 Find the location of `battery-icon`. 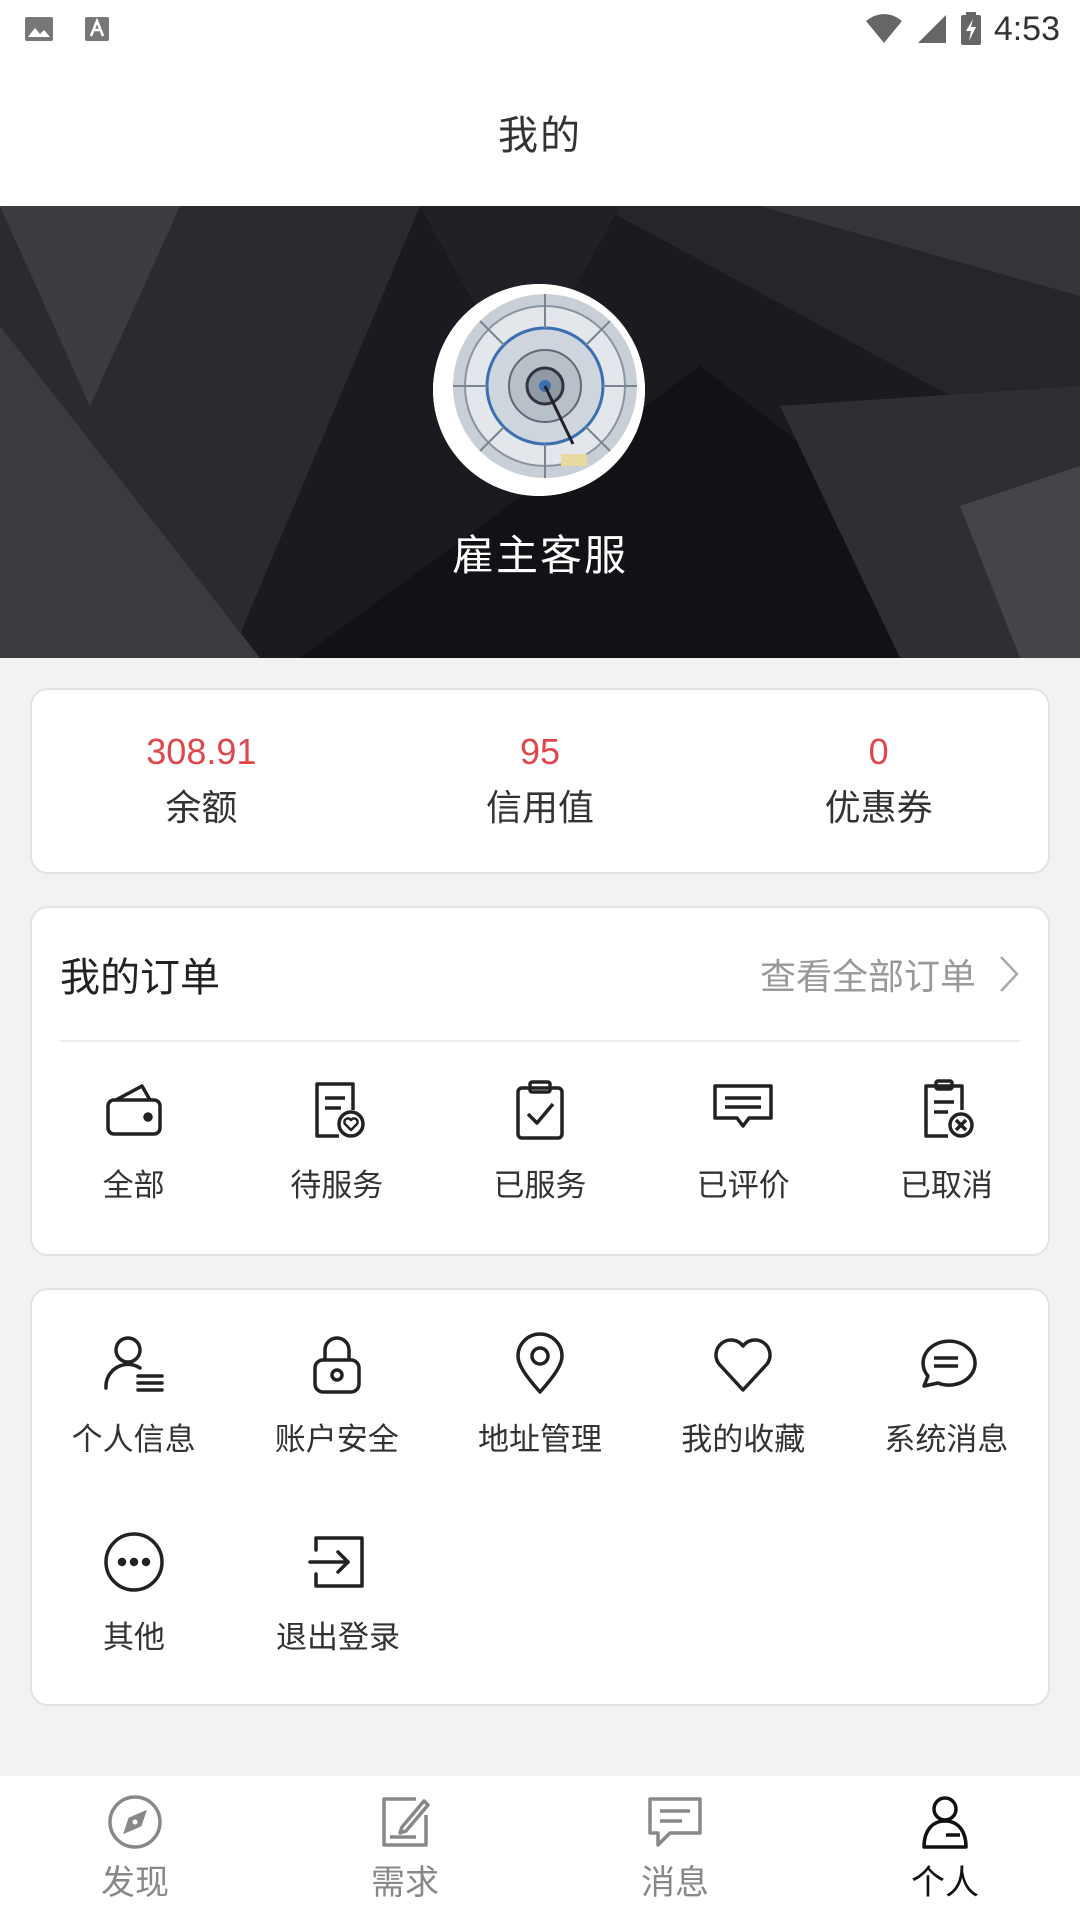

battery-icon is located at coordinates (970, 28).